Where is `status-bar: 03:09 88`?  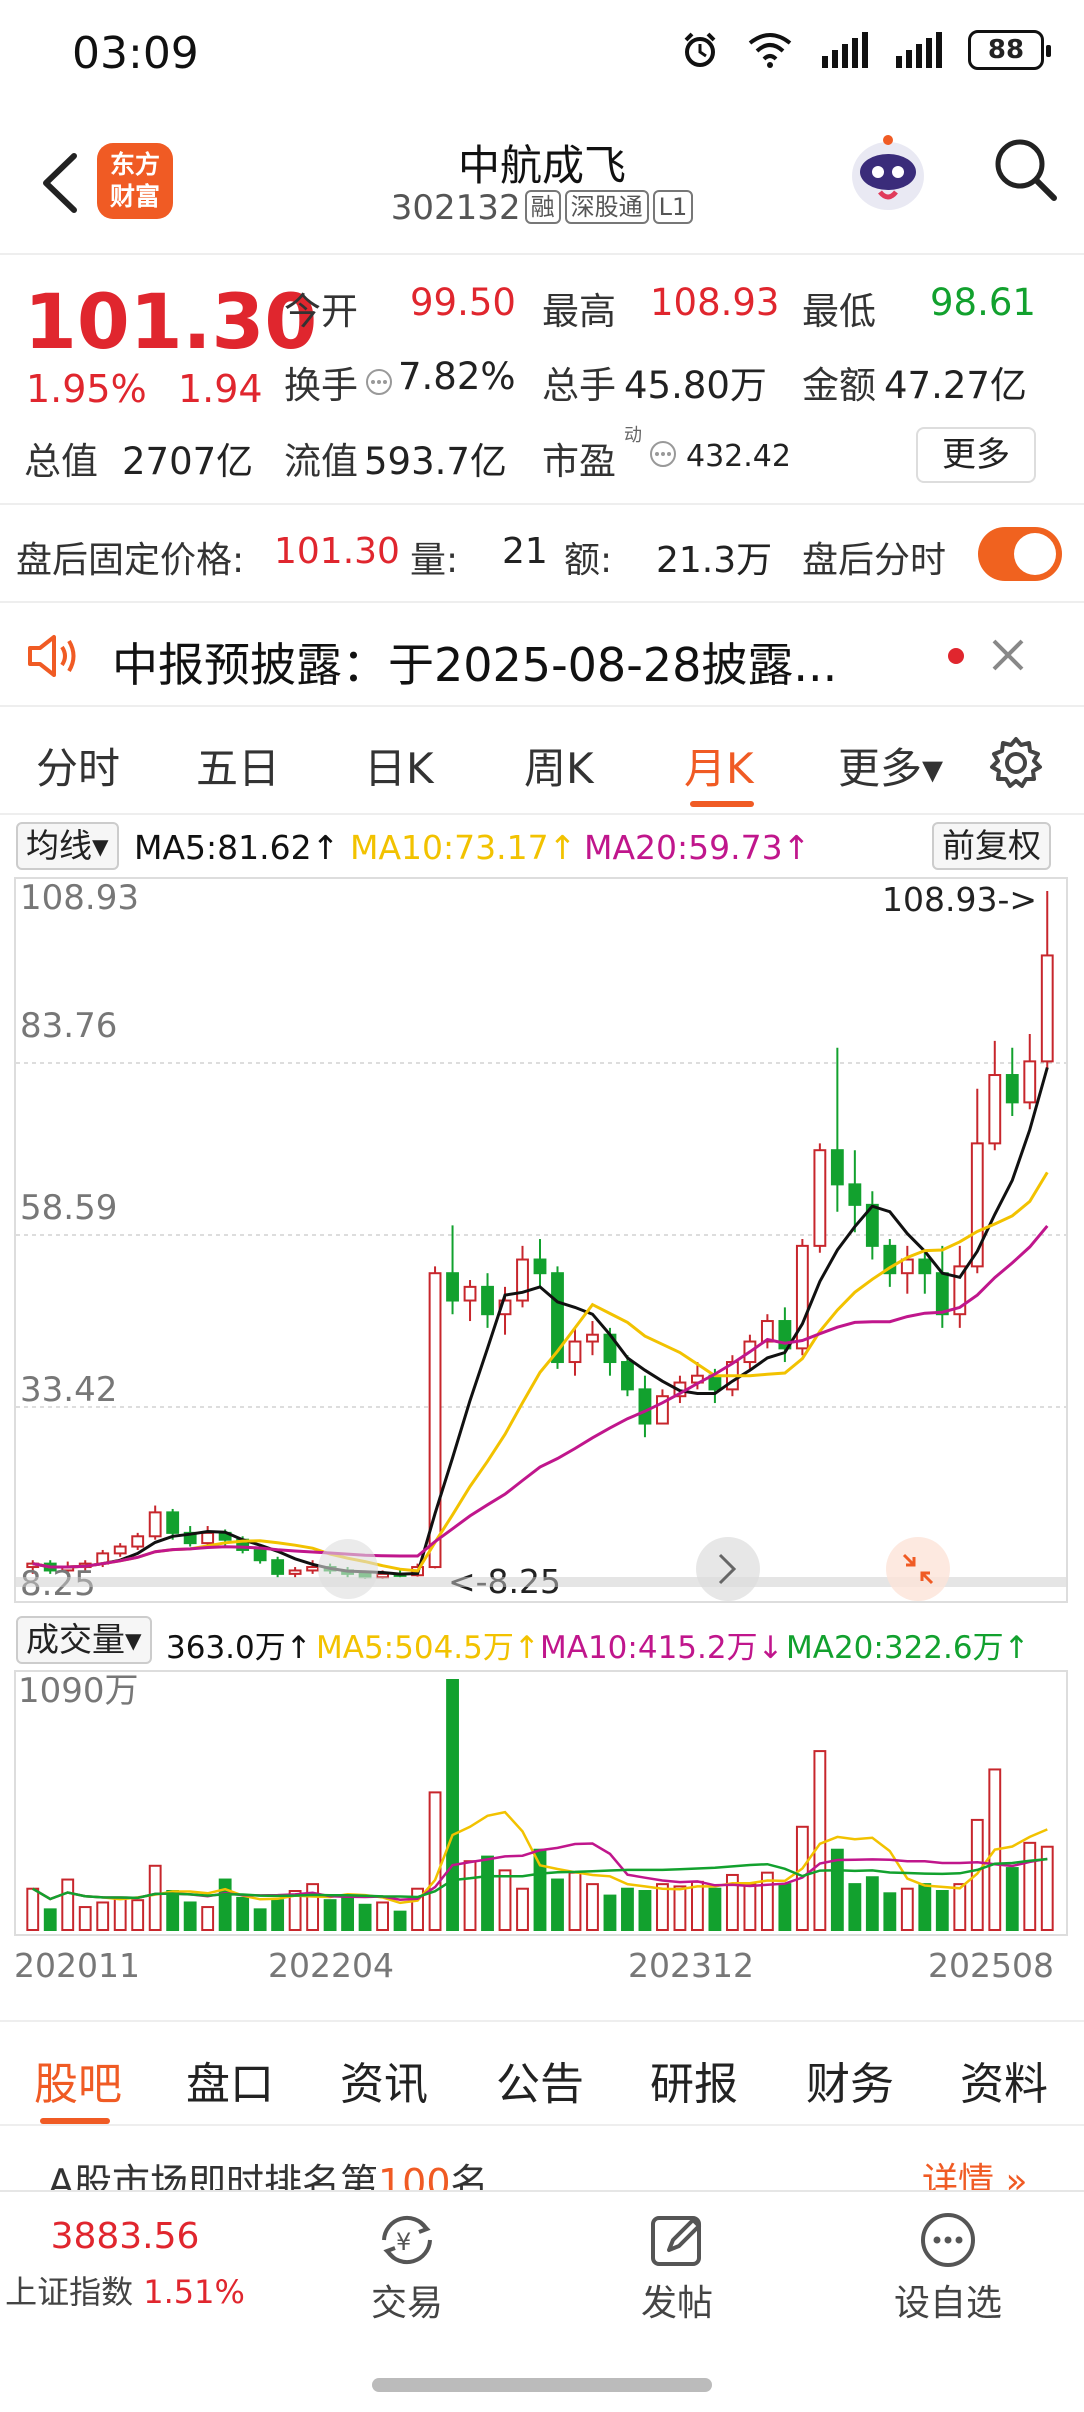 status-bar: 03:09 88 is located at coordinates (542, 55).